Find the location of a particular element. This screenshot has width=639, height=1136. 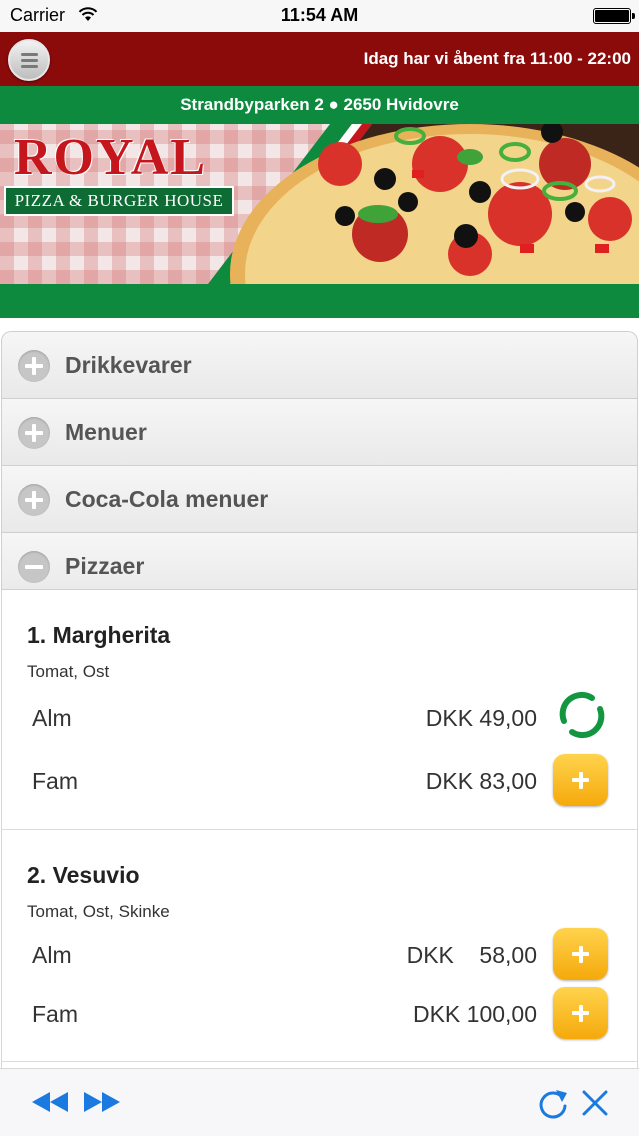

price: DKK 58,00 is located at coordinates (471, 955).